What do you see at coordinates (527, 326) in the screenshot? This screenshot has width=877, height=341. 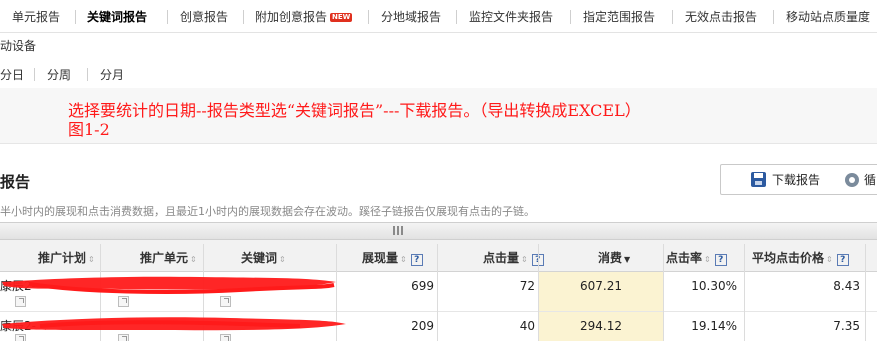 I see `clicks-cell: 40` at bounding box center [527, 326].